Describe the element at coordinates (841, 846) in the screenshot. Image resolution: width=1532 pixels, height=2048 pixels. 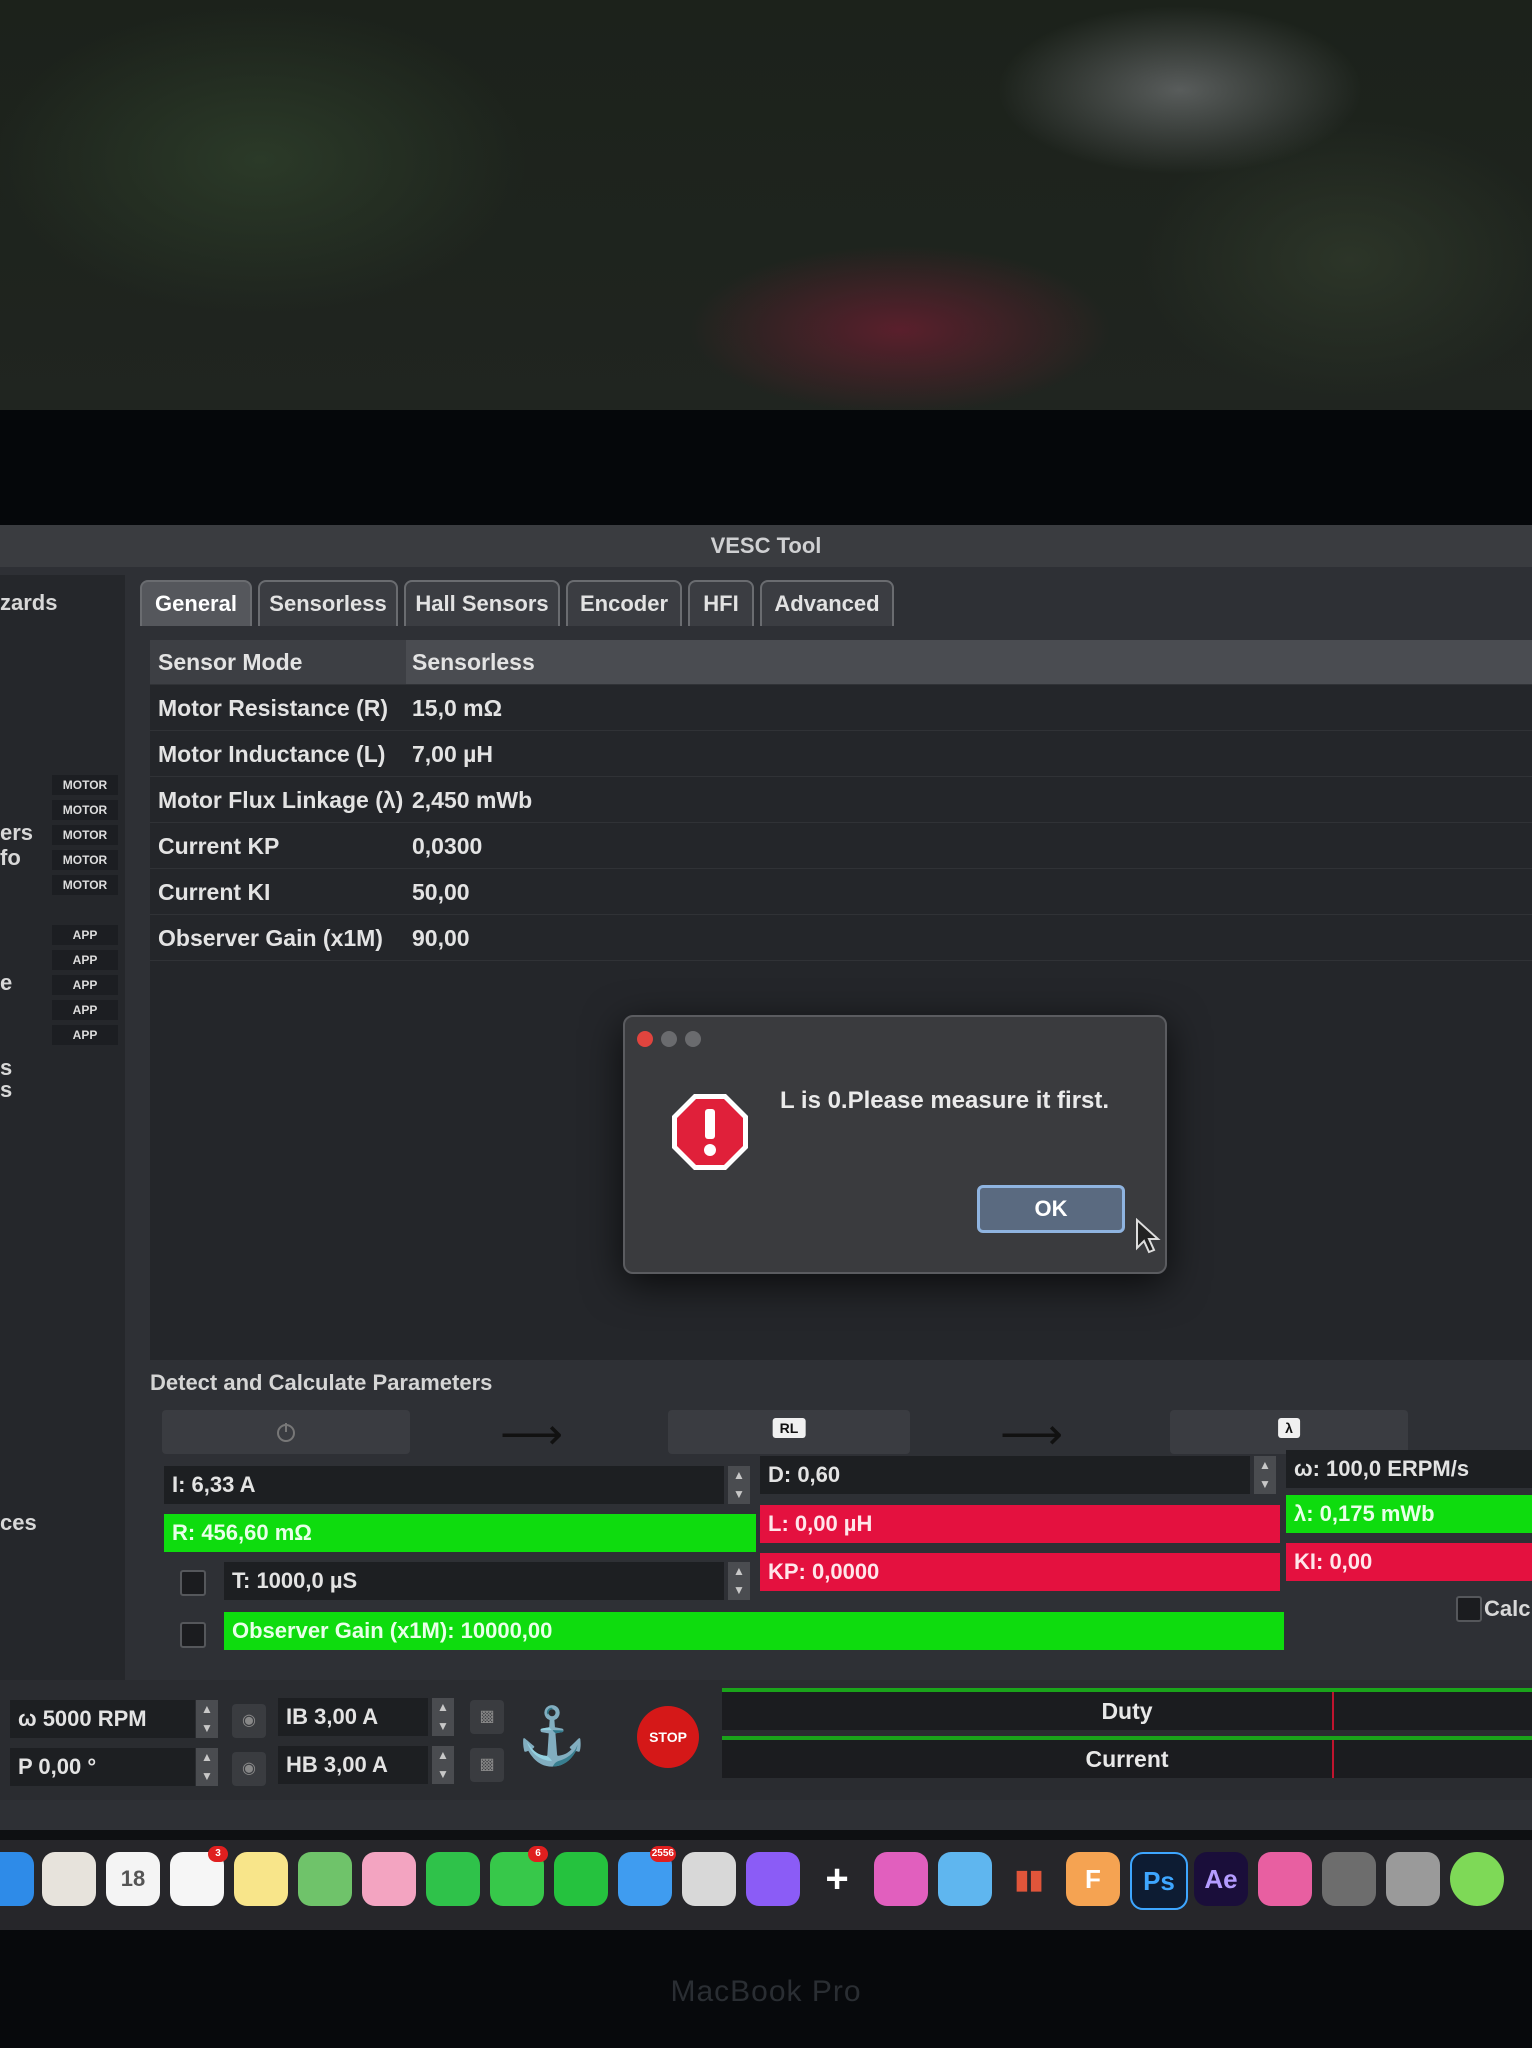
I see `param-row-current-kp: Current KP 0,0300` at that location.